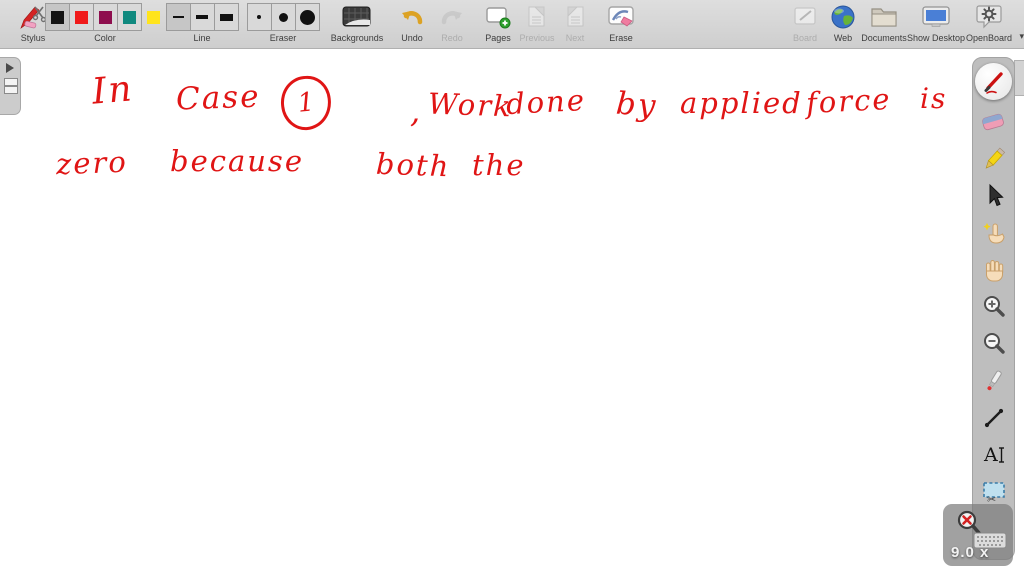  I want to click on pen-icon, so click(993, 82).